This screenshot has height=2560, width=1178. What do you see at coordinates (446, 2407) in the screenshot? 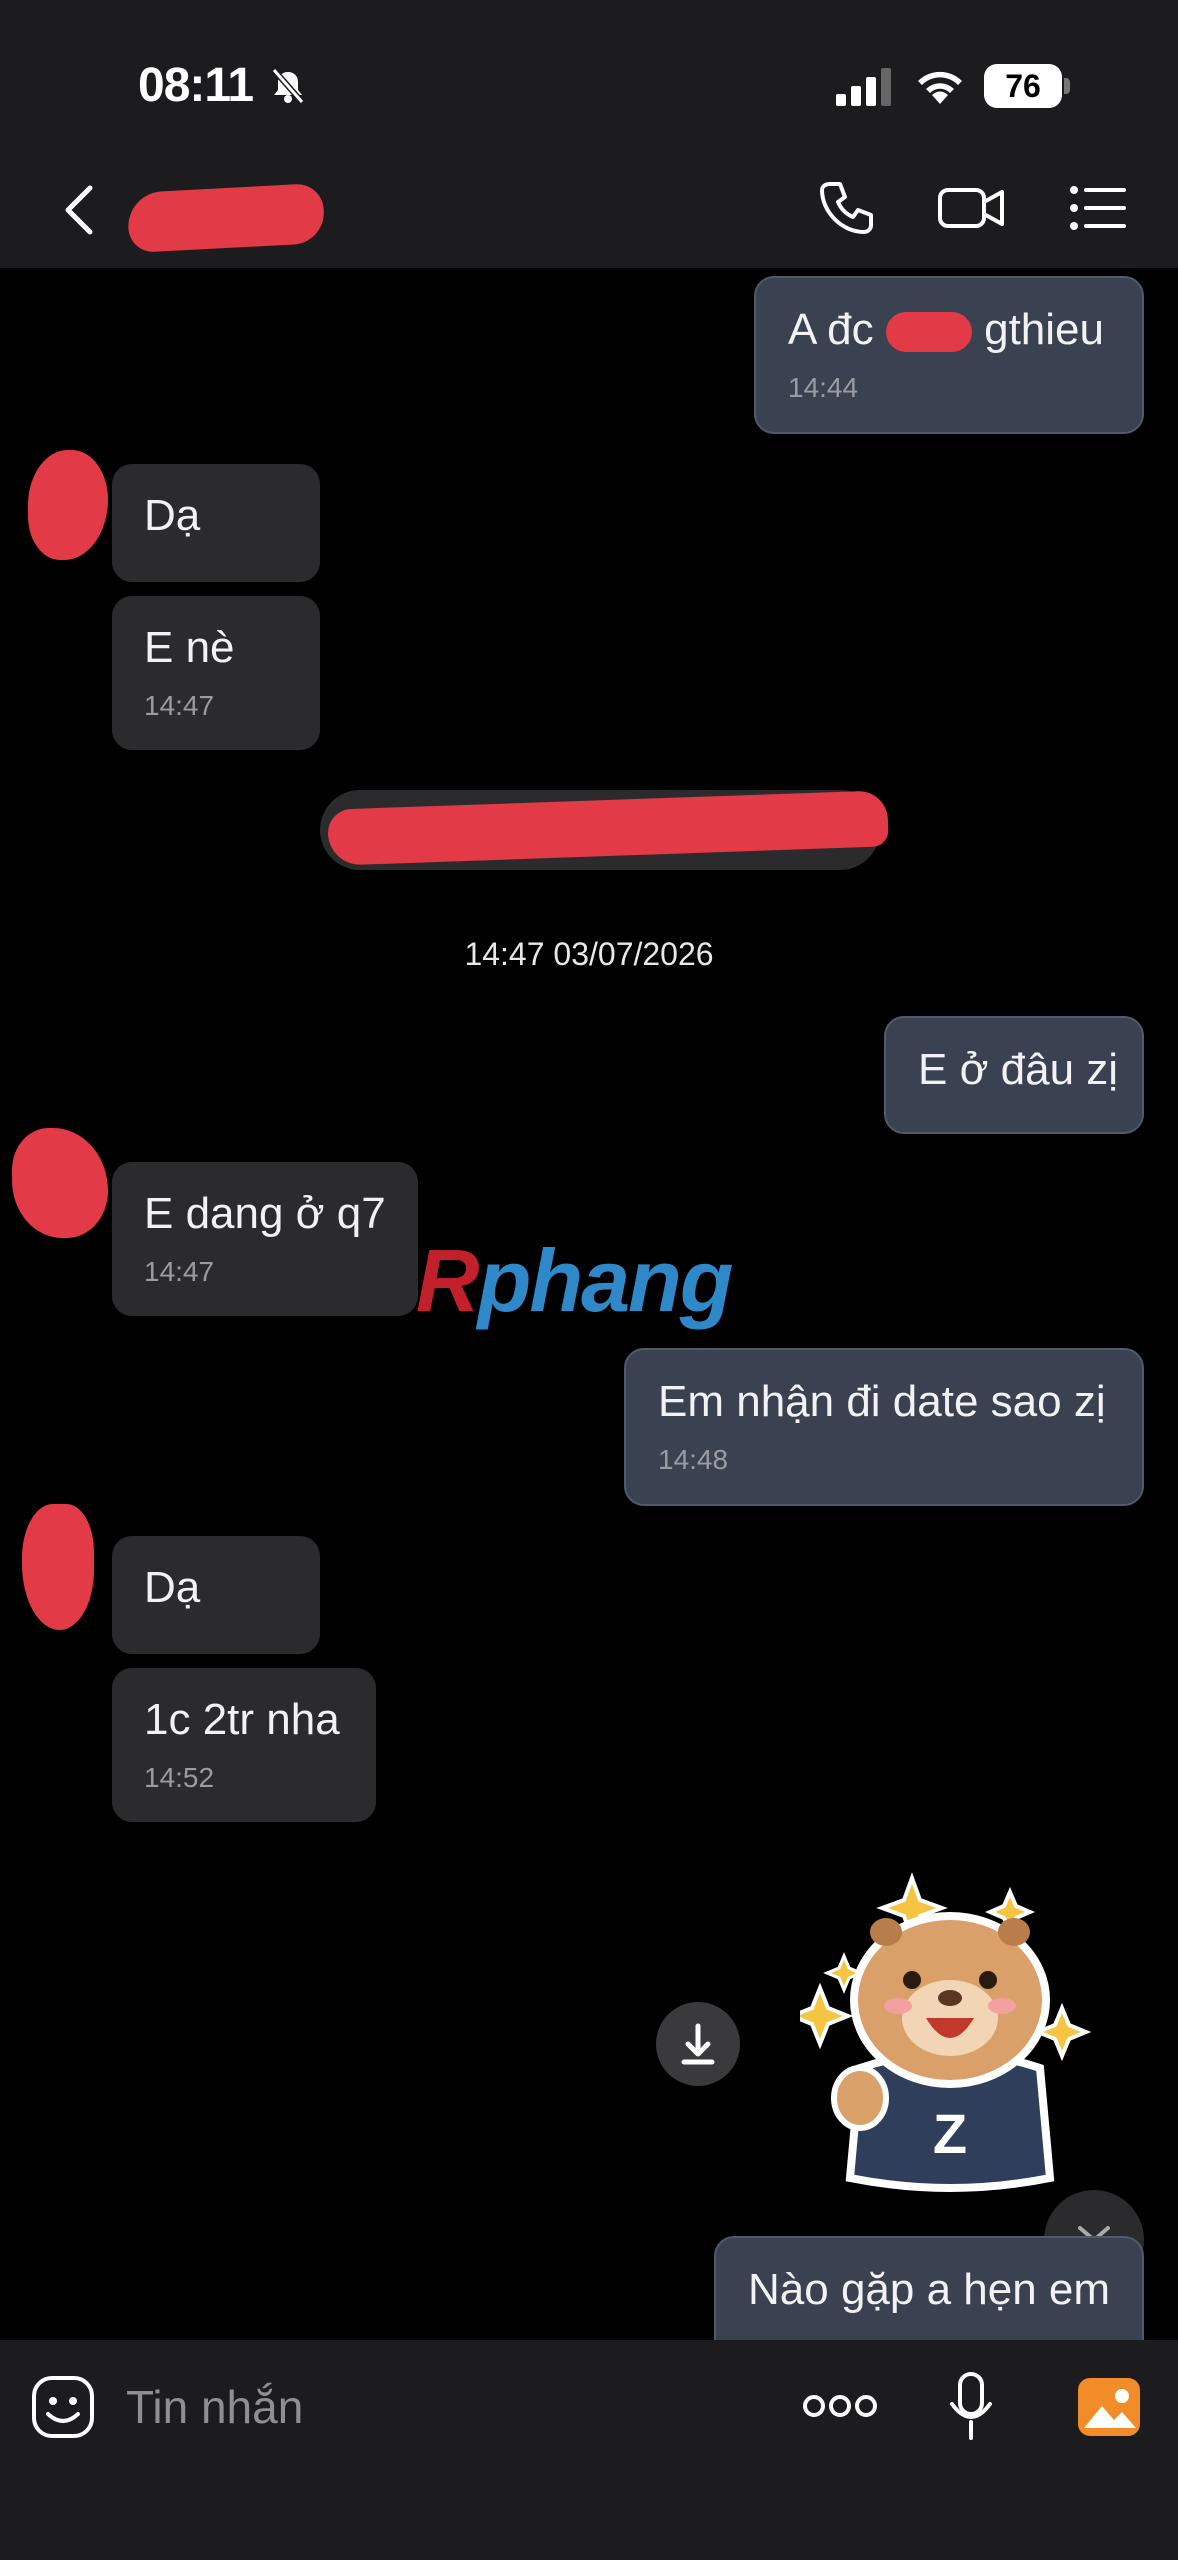
I see `message-input` at bounding box center [446, 2407].